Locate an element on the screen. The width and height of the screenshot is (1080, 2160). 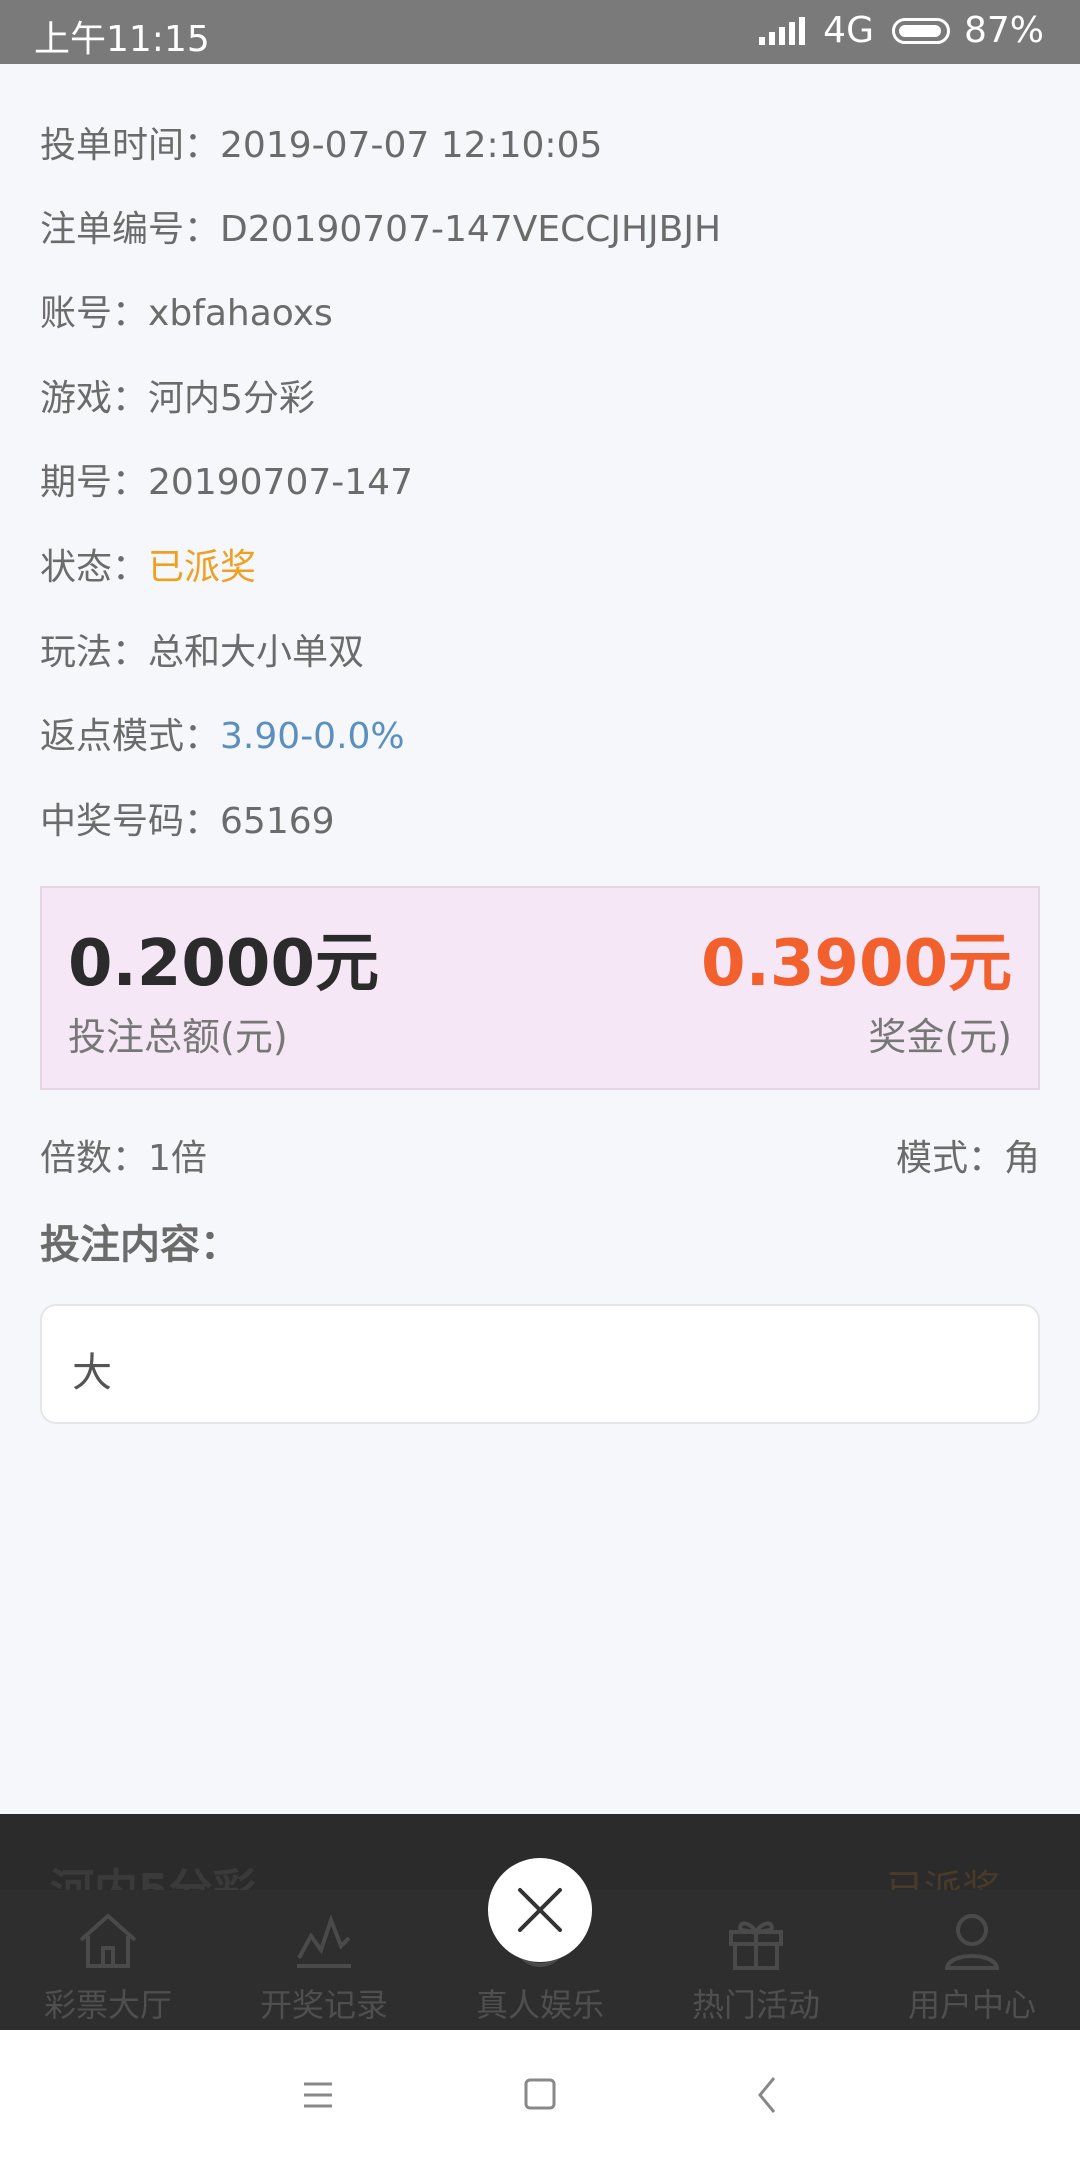
system-nav-bar is located at coordinates (540, 2095).